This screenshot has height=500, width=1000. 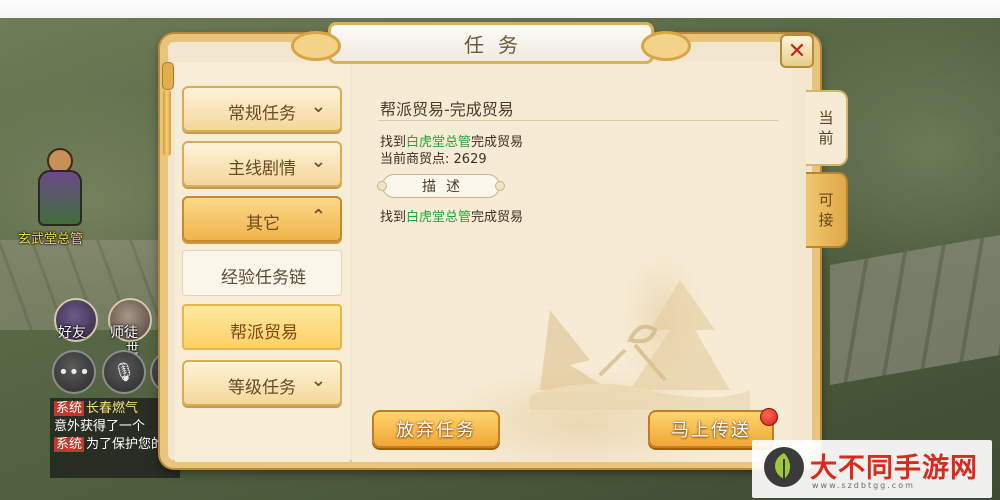 What do you see at coordinates (264, 333) in the screenshot?
I see `subitem-label: 帮派贸易` at bounding box center [264, 333].